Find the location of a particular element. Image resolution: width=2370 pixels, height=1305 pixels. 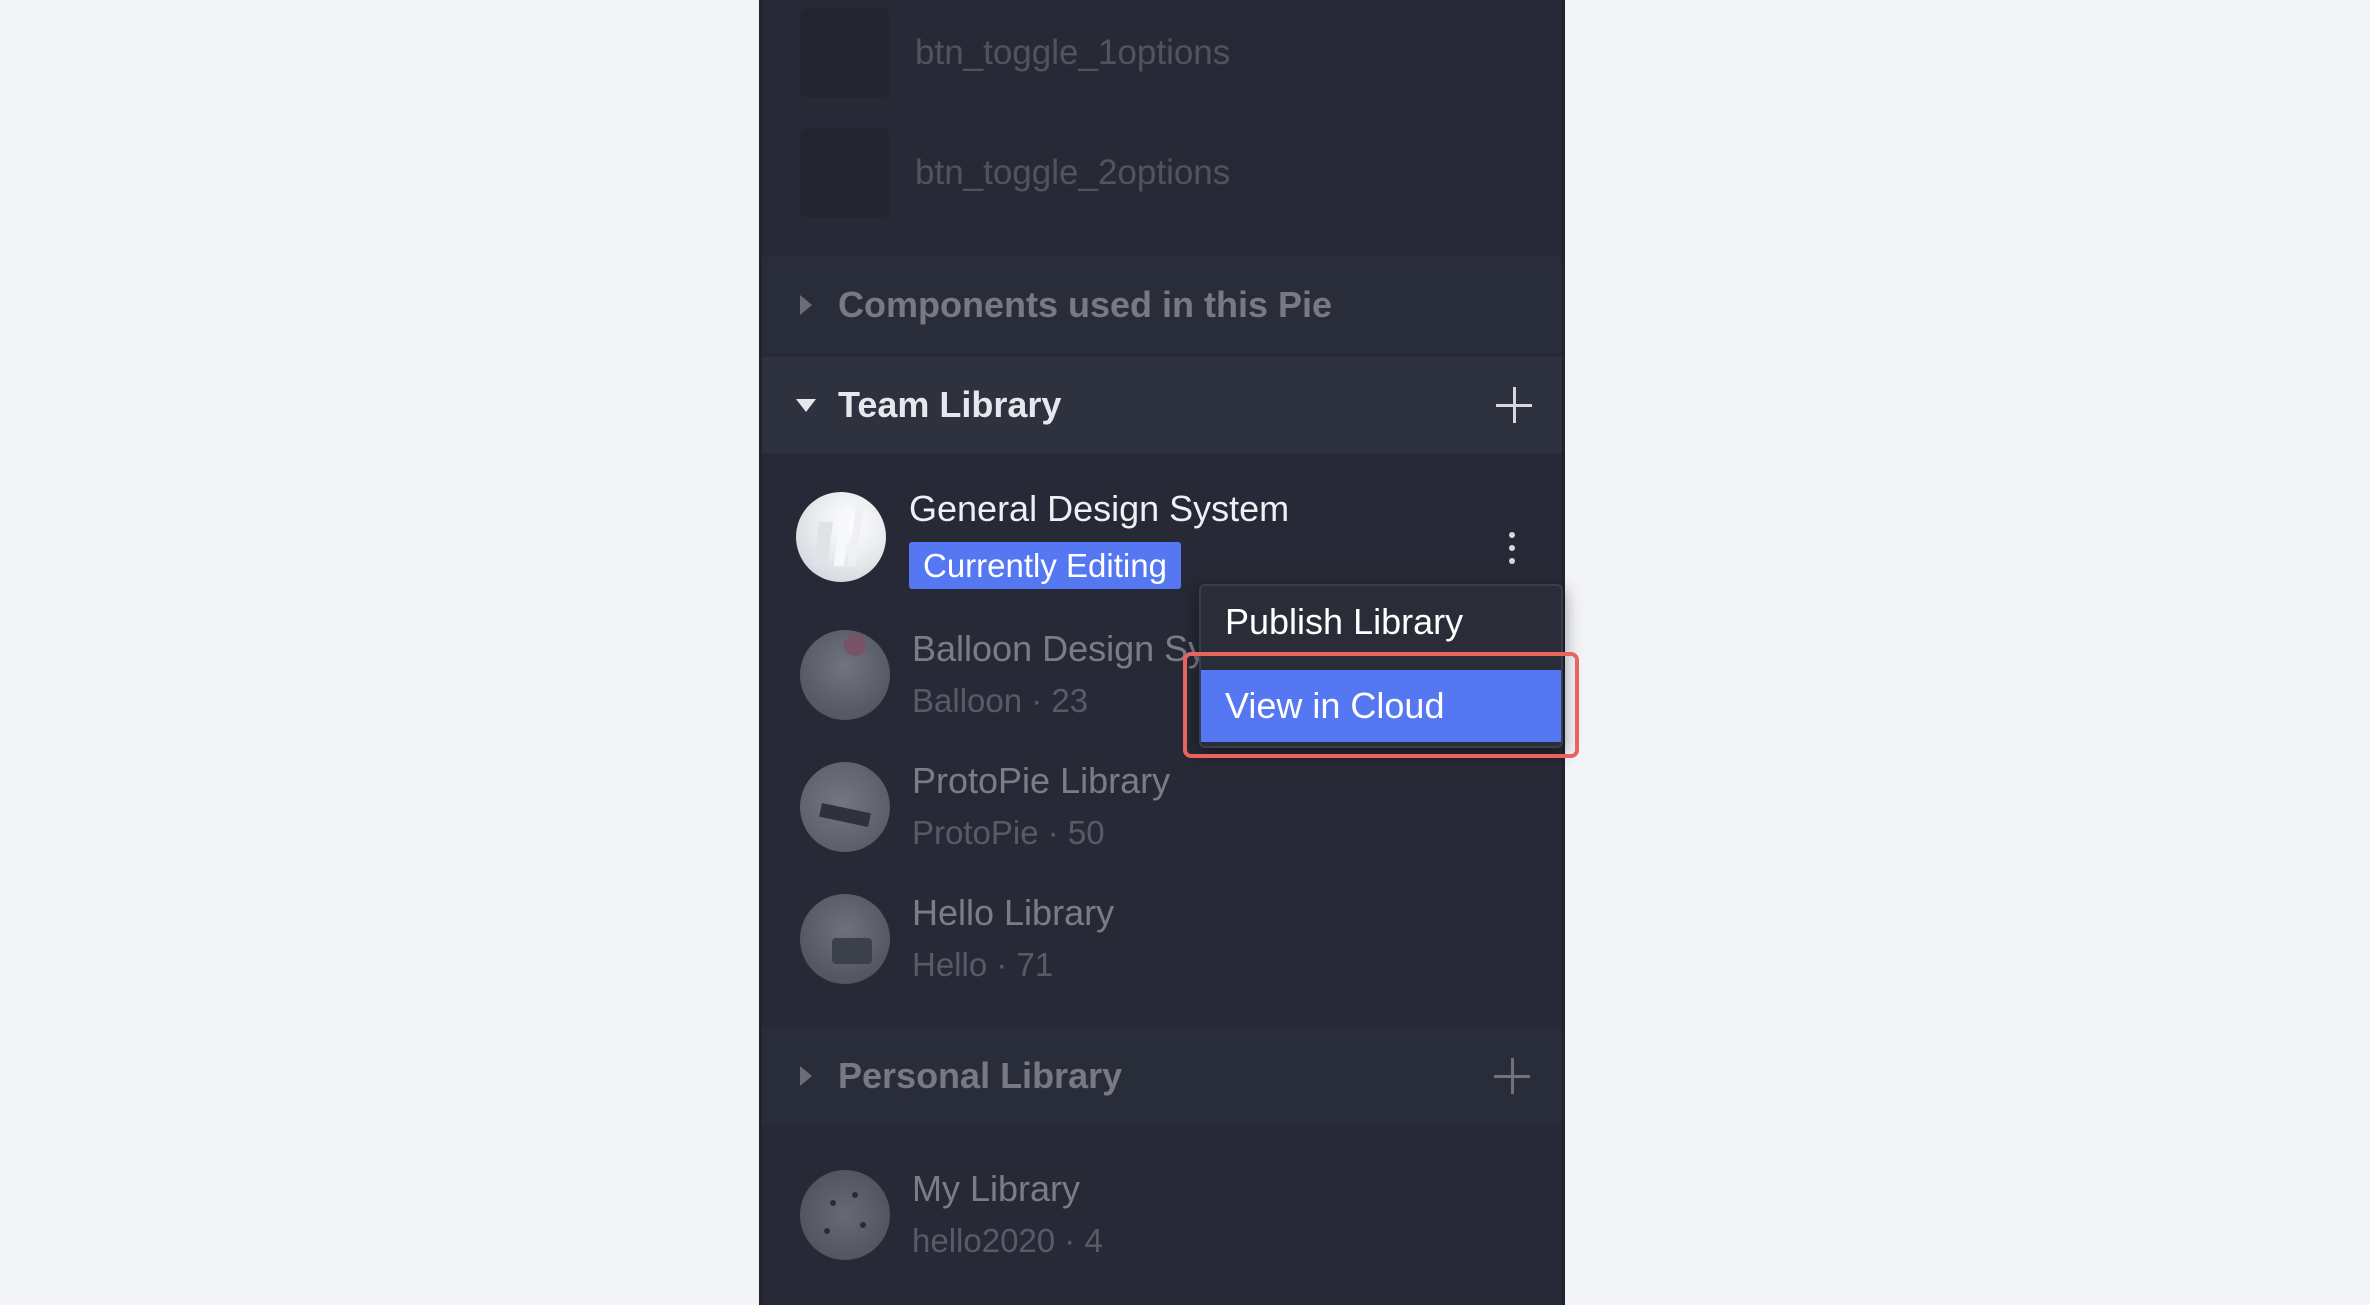

library-subtitle: Hello · 71 is located at coordinates (983, 964).